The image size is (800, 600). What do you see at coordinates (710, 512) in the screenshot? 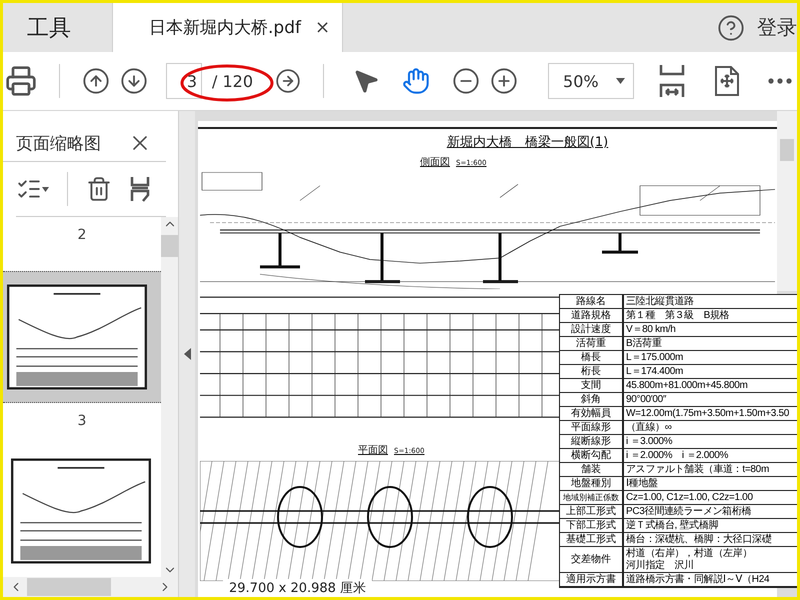
I see `table-cell: PC3径間連続ラーメン箱桁橋` at bounding box center [710, 512].